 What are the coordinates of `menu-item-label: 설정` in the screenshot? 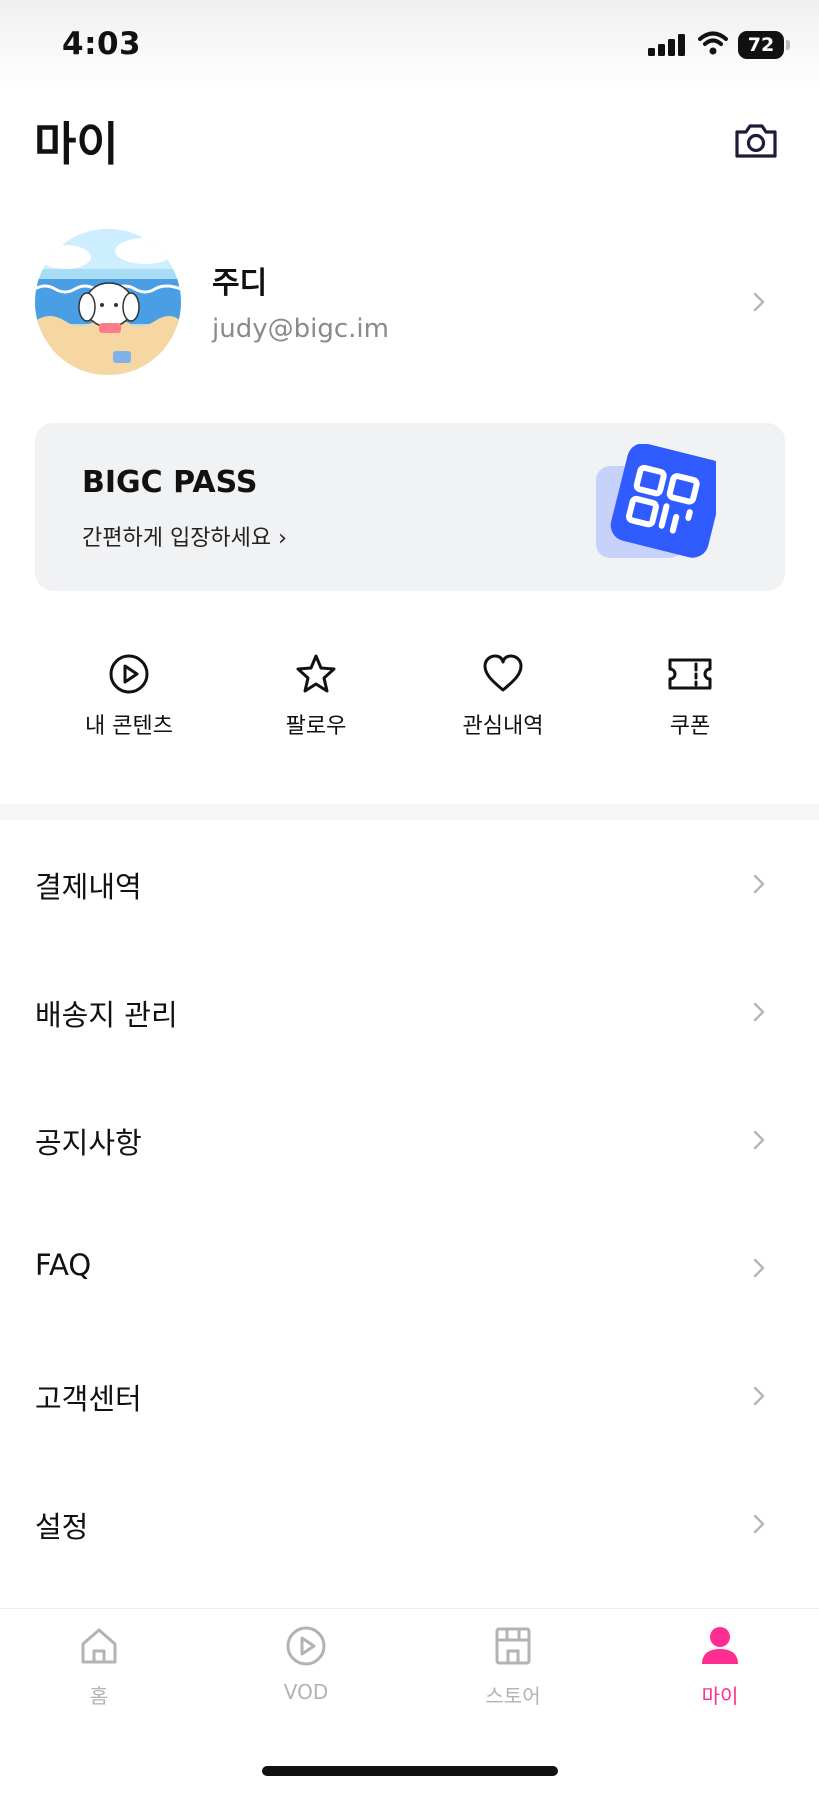 It's located at (62, 1527).